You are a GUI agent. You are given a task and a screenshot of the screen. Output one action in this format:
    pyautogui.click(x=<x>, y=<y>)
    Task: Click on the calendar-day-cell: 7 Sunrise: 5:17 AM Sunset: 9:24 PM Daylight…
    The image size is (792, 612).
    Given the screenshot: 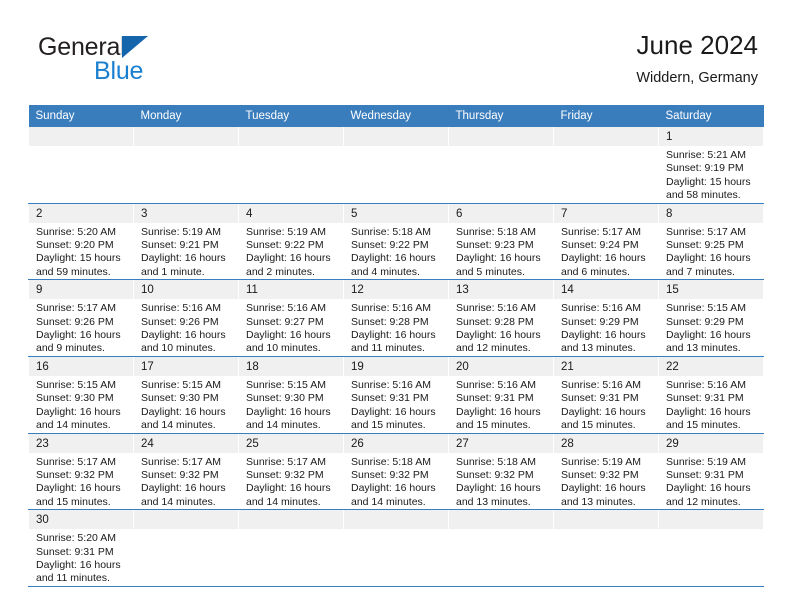 What is the action you would take?
    pyautogui.click(x=606, y=242)
    